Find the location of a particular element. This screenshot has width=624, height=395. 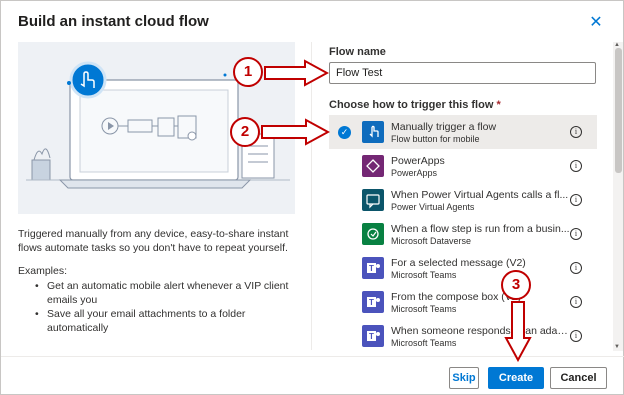

trigger-connector: Power Virtual Agents is located at coordinates (433, 207).